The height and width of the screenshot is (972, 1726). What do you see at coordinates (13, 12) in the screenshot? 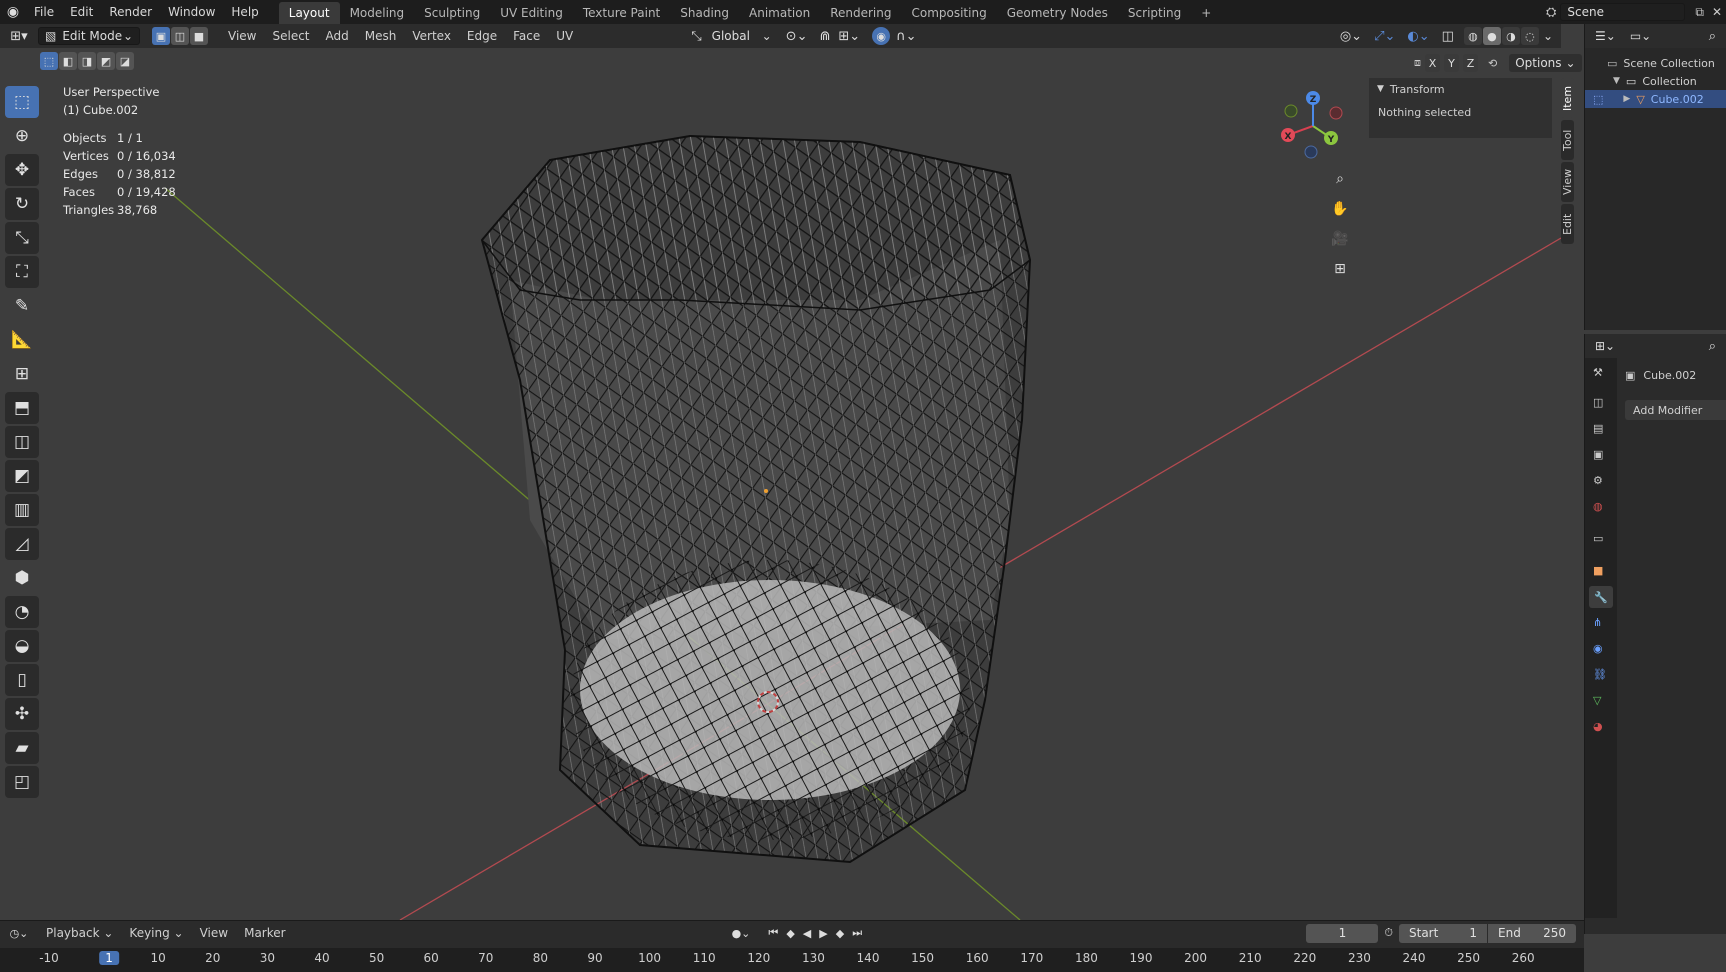
I see `blender-logo-icon: ◉` at bounding box center [13, 12].